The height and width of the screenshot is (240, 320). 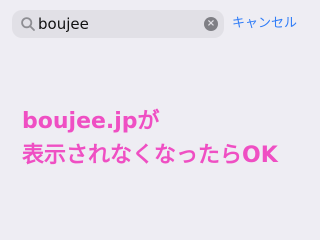 I want to click on cancel-button: キャンセル, so click(x=264, y=24).